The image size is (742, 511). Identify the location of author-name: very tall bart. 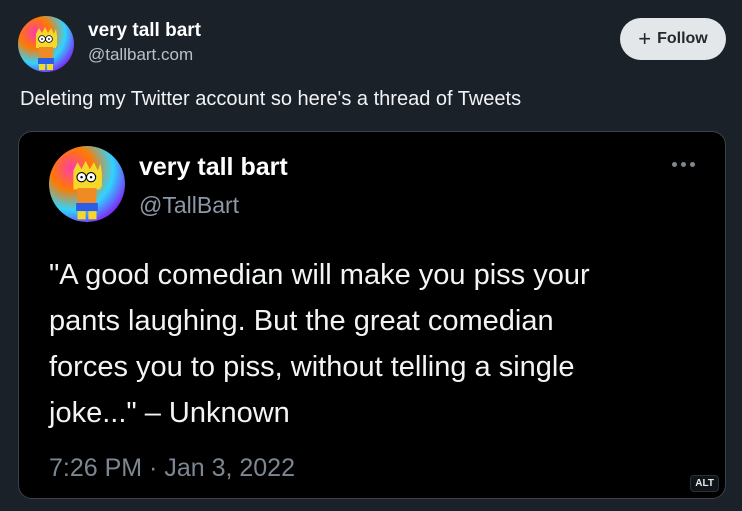
(144, 31).